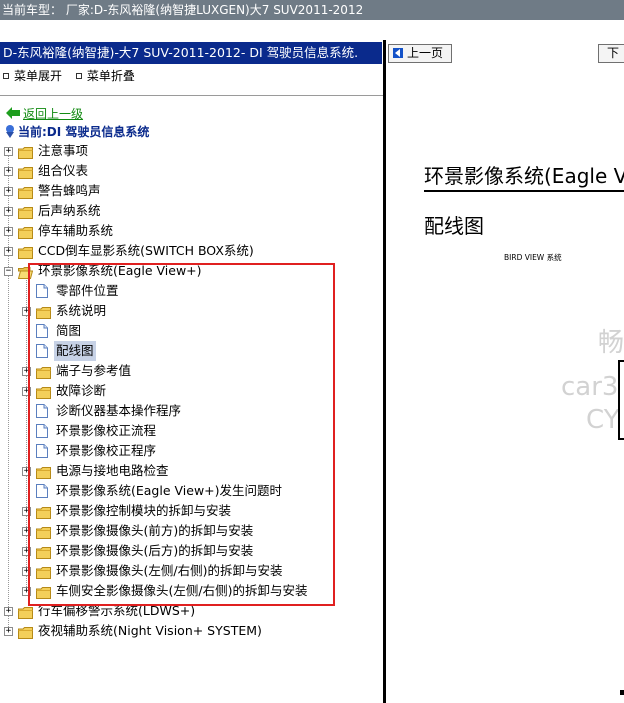 The height and width of the screenshot is (703, 624). I want to click on tree-item: + 车侧安全影像摄像头(左侧/右侧)的拆卸与安装, so click(191, 591).